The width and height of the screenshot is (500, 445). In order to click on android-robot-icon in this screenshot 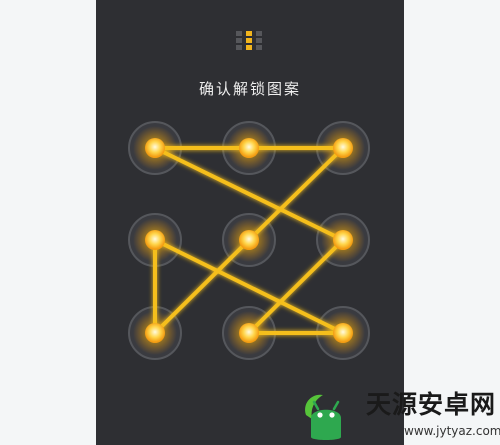, I will do `click(323, 417)`.